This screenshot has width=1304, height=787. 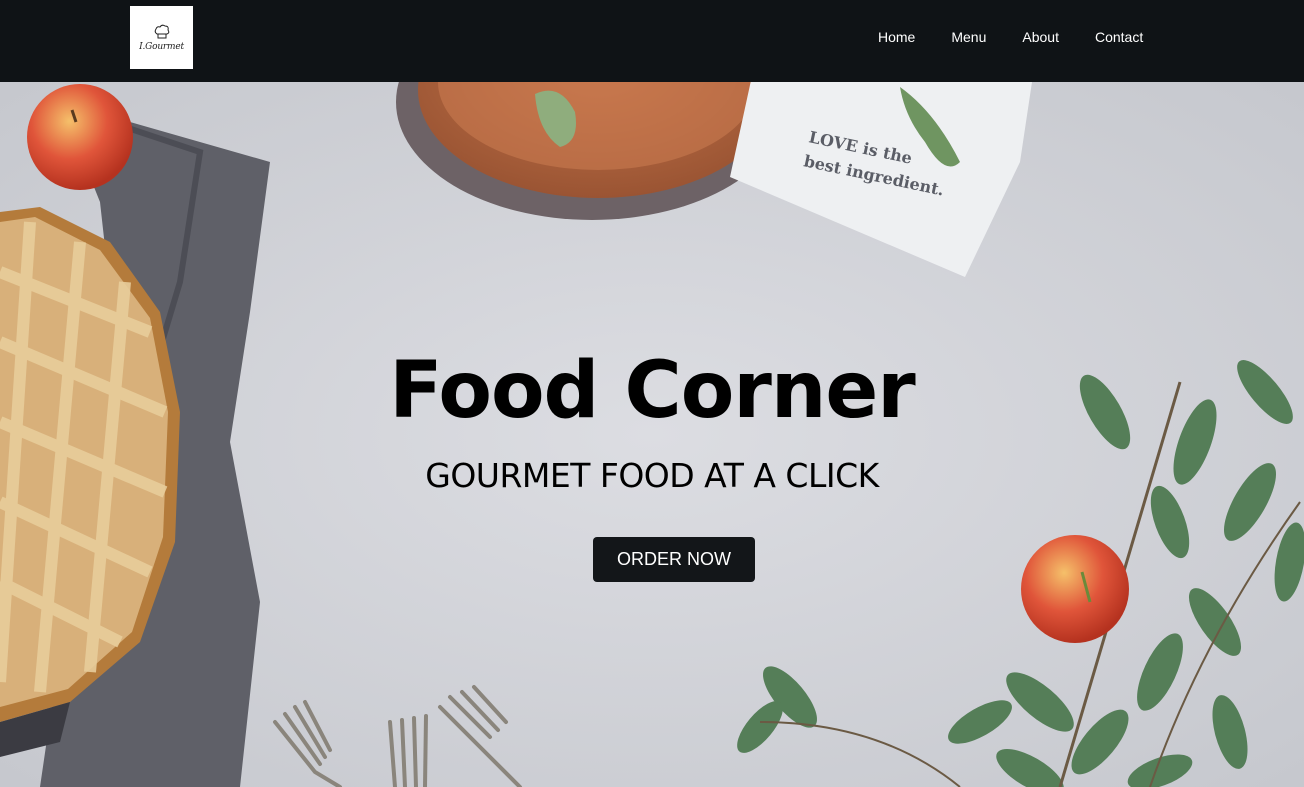 I want to click on hero-title: Food Corner, so click(x=652, y=391).